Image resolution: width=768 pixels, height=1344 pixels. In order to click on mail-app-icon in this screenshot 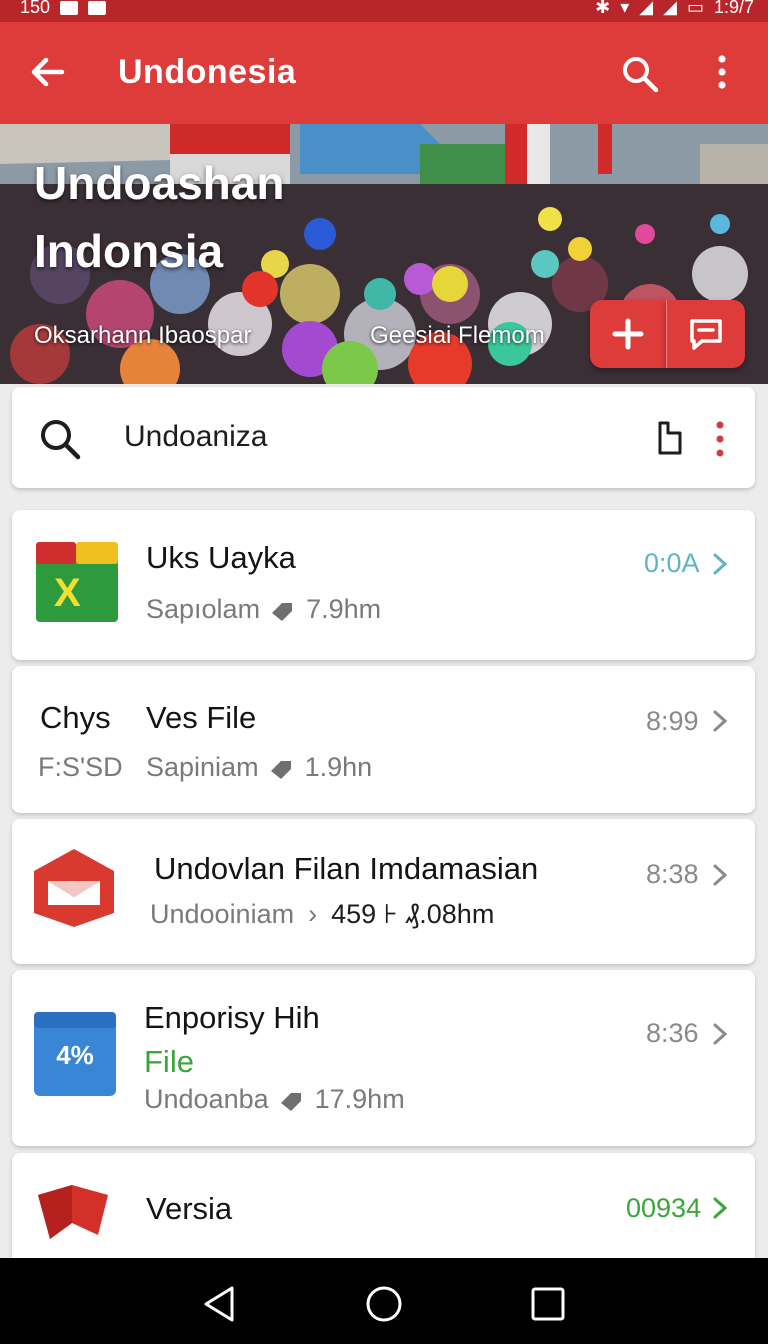, I will do `click(74, 888)`.